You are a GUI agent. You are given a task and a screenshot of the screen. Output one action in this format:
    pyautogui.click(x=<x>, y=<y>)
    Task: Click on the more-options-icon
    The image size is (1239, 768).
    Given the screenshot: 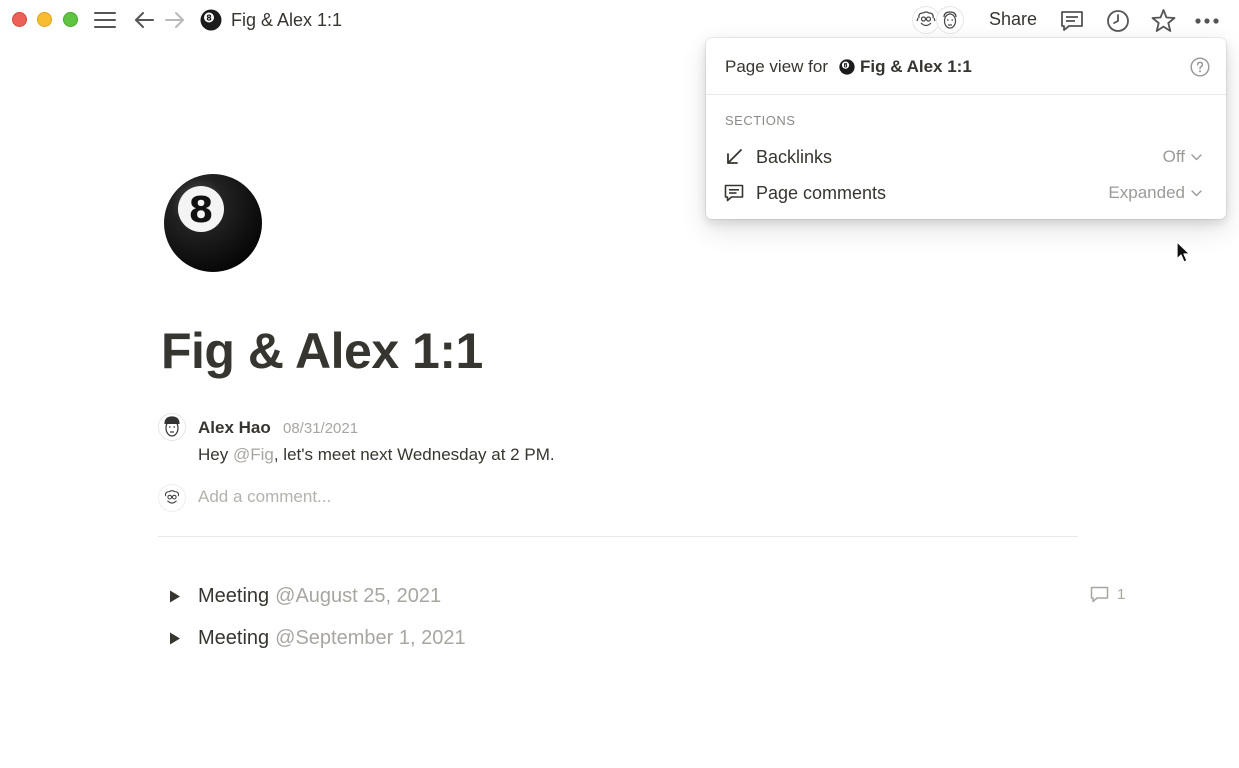 What is the action you would take?
    pyautogui.click(x=1207, y=21)
    